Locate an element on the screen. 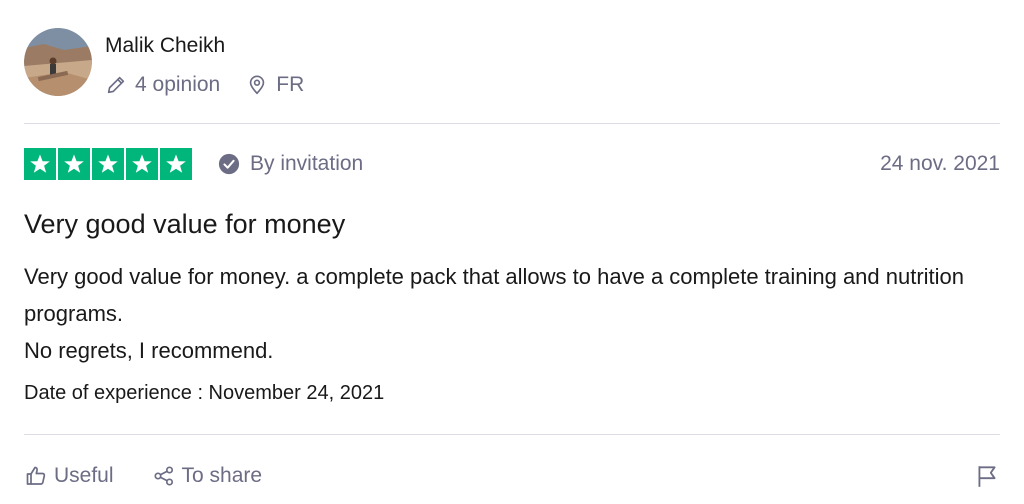 Image resolution: width=1024 pixels, height=504 pixels. useful-label: Useful is located at coordinates (84, 475).